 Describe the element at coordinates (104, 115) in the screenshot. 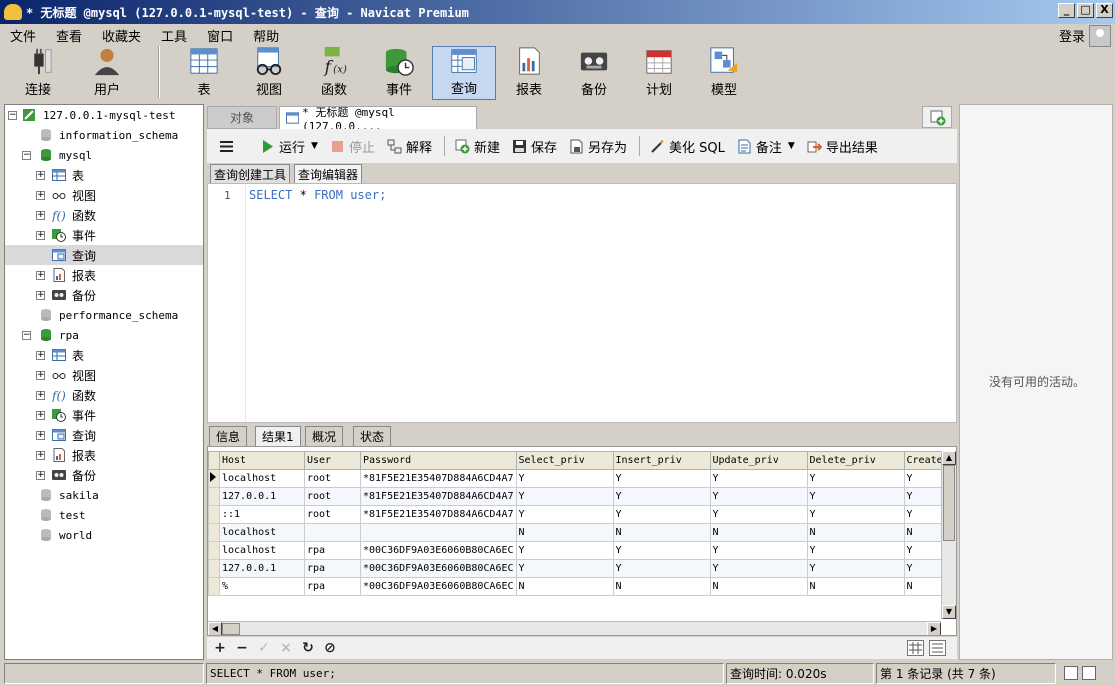

I see `tree-connection: − 127.0.0.1-mysql-test` at that location.